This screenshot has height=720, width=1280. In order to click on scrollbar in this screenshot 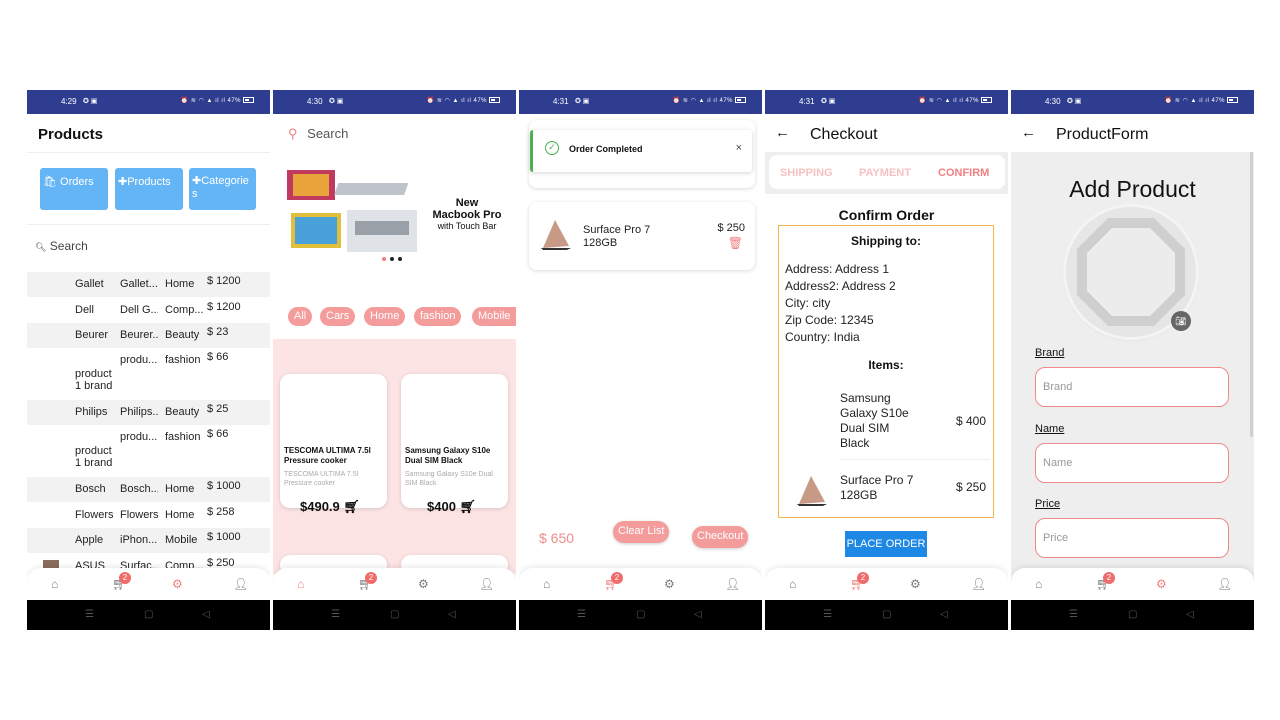, I will do `click(1251, 294)`.